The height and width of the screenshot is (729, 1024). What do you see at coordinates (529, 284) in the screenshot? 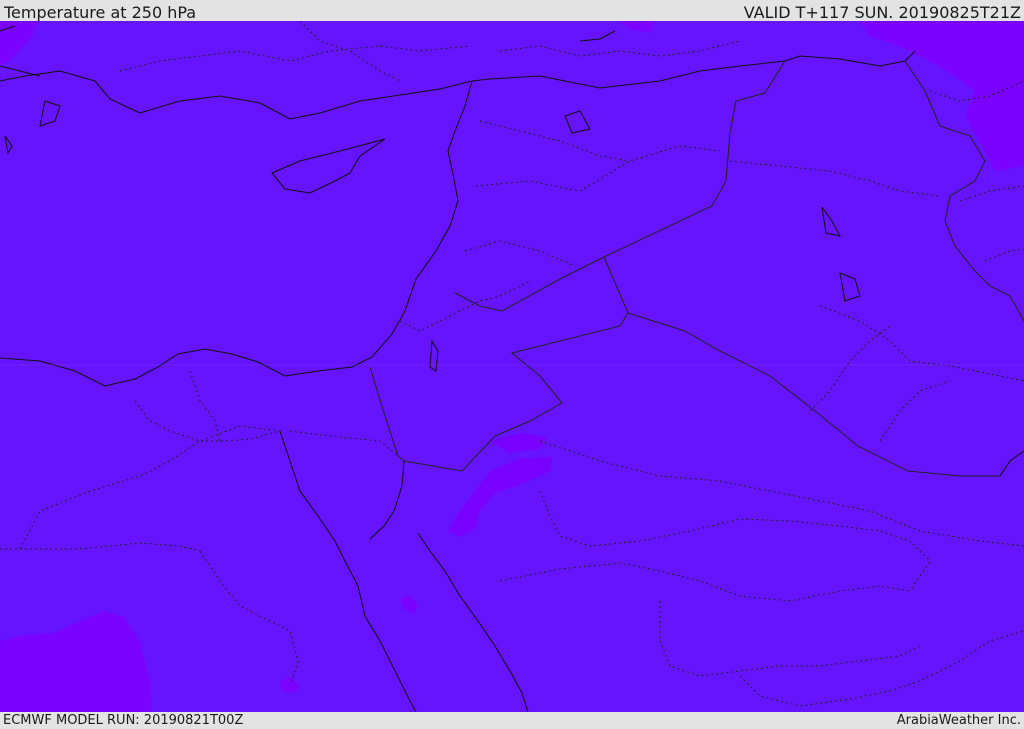
I see `border-jordan-iraq` at bounding box center [529, 284].